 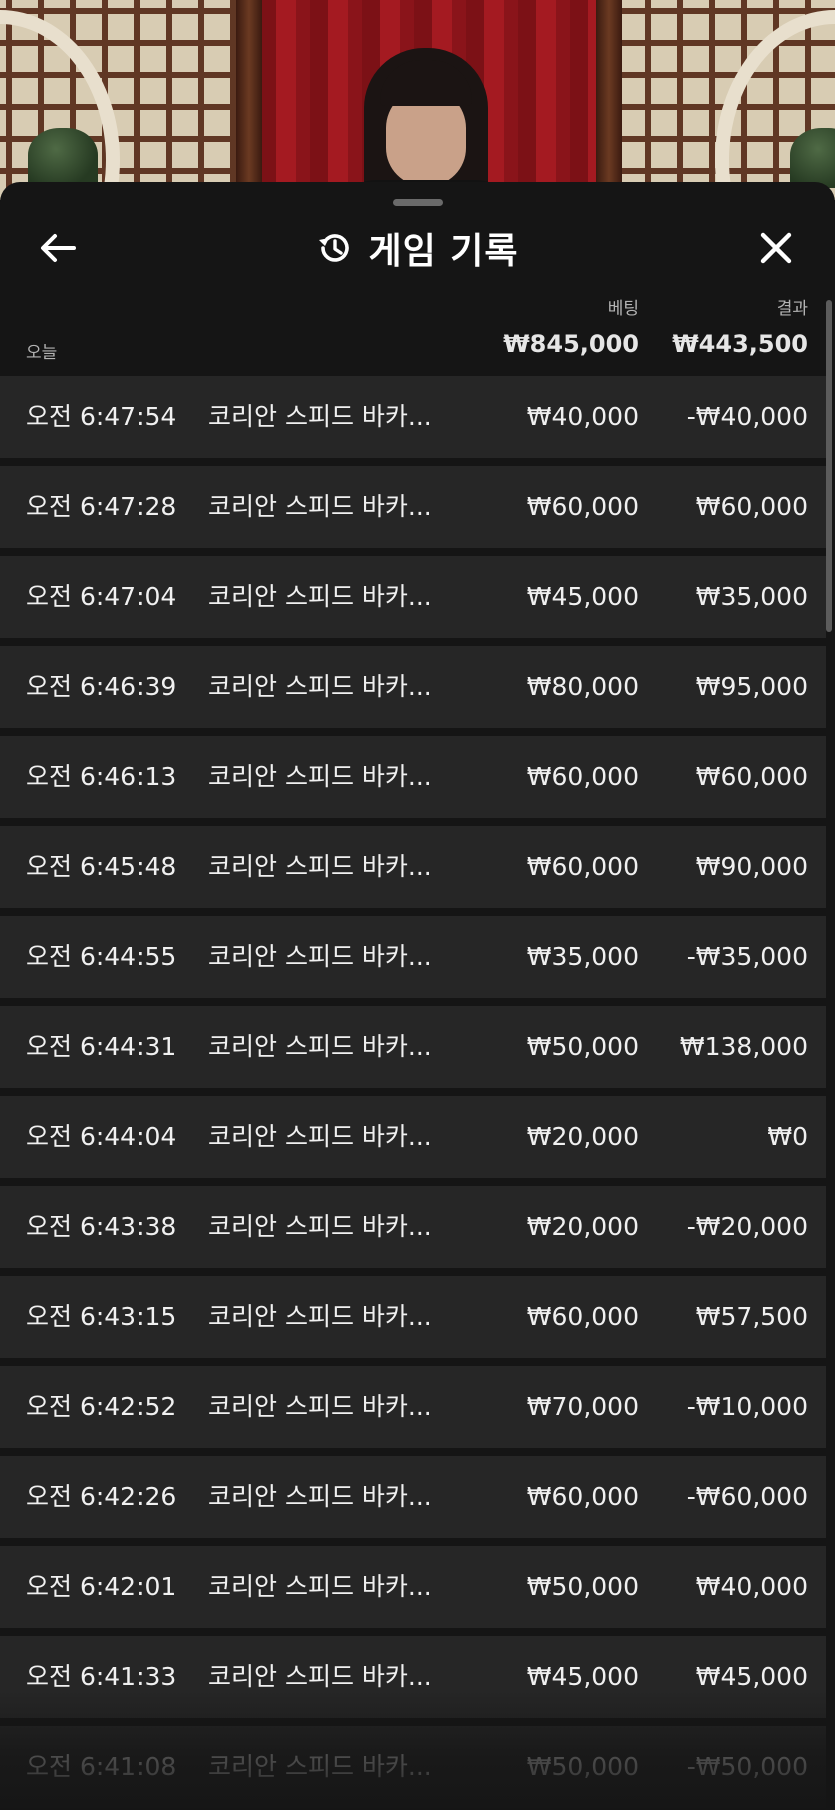 I want to click on scrollbar, so click(x=829, y=466).